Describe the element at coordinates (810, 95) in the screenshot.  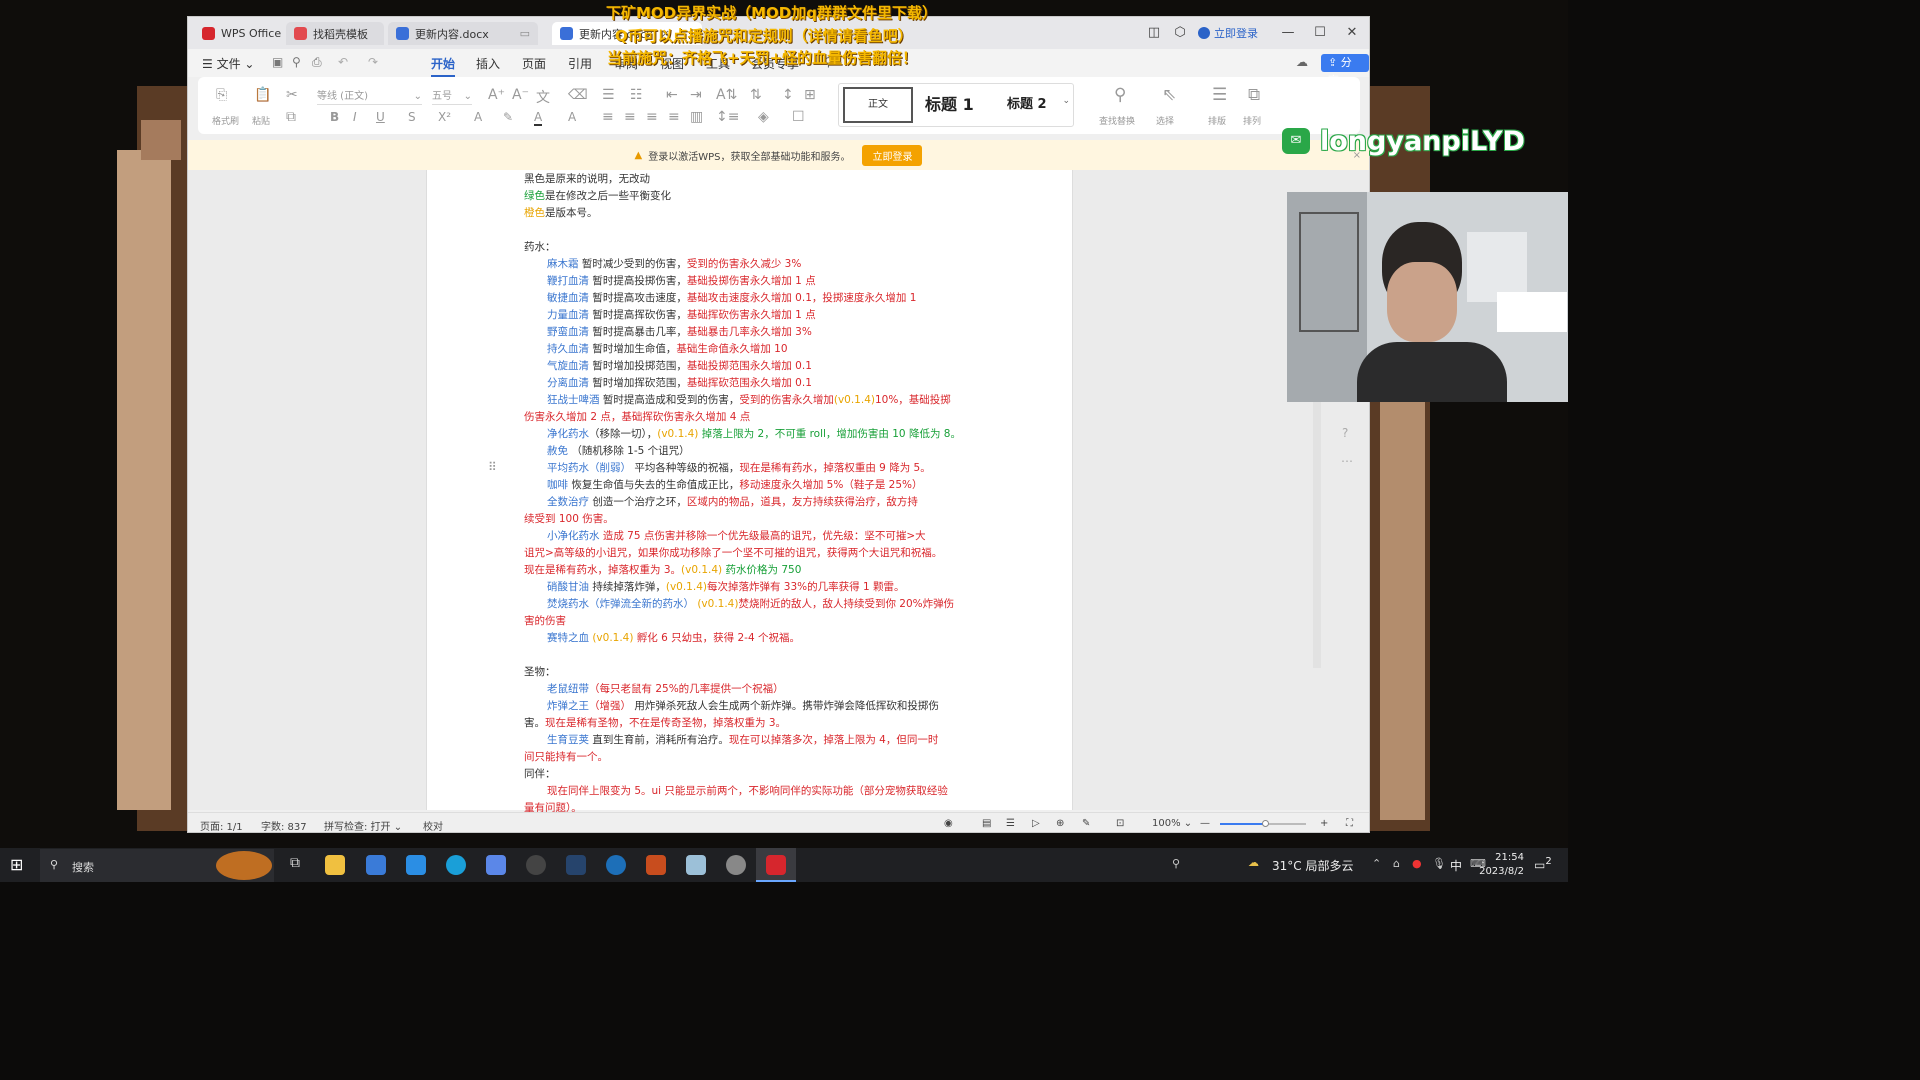
I see `show-marks-icon: ⊞` at that location.